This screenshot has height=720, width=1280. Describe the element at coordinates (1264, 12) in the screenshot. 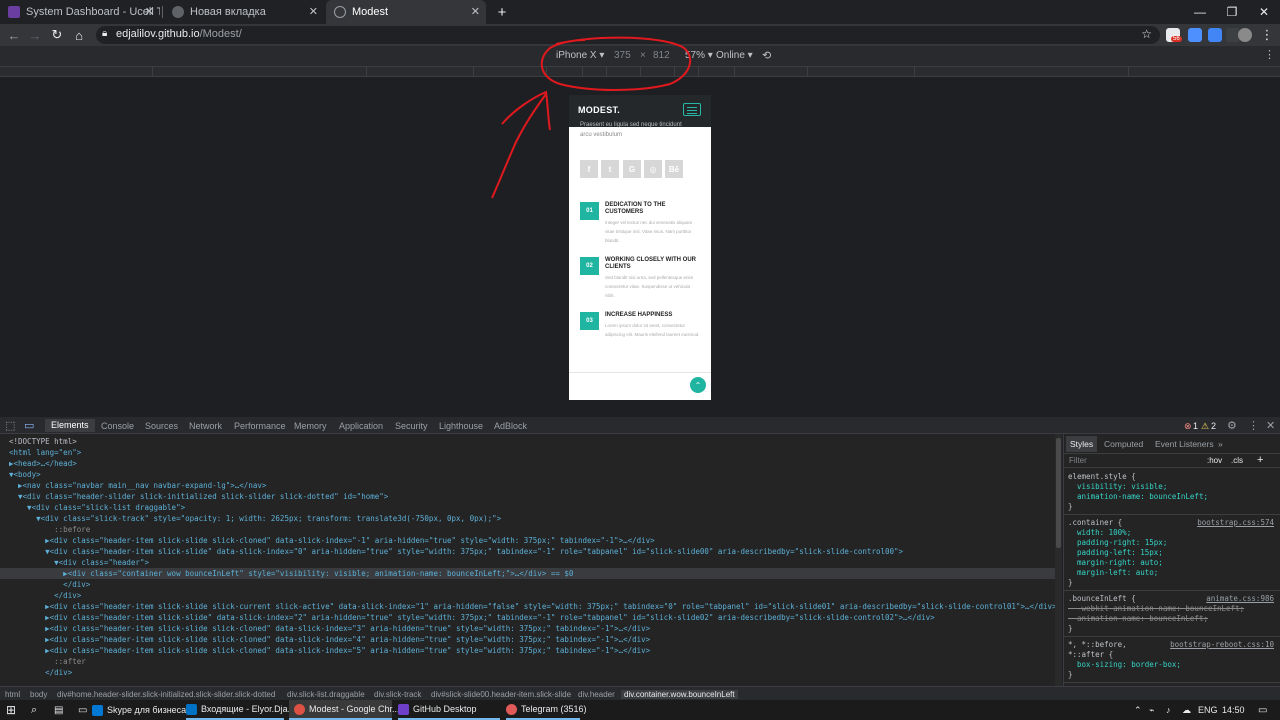

I see `window-close-button: ✕` at that location.